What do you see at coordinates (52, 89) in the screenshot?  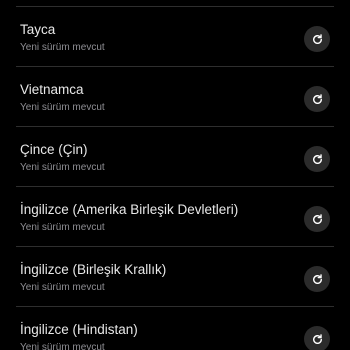 I see `language-name: Vietnamca` at bounding box center [52, 89].